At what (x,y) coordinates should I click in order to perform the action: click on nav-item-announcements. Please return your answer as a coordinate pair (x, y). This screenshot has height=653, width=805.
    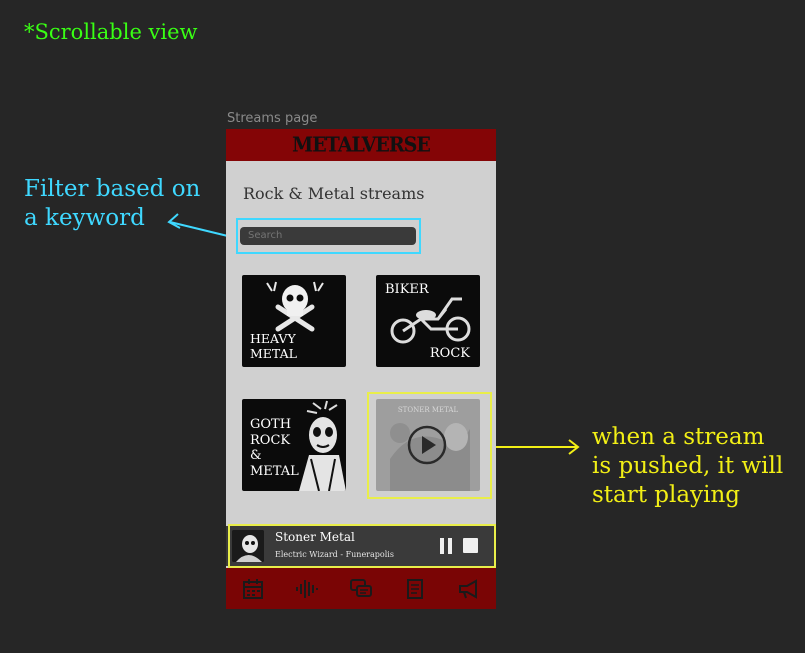
    Looking at the image, I should click on (469, 589).